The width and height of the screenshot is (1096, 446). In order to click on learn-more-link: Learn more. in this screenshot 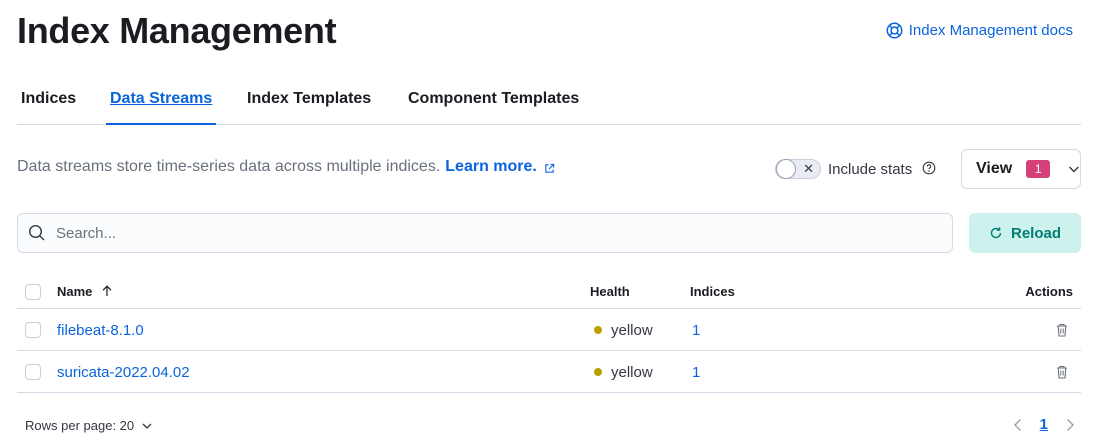, I will do `click(491, 167)`.